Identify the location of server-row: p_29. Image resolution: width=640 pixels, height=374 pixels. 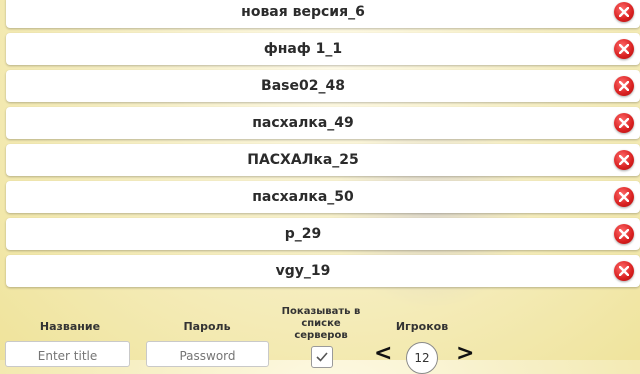
(323, 234).